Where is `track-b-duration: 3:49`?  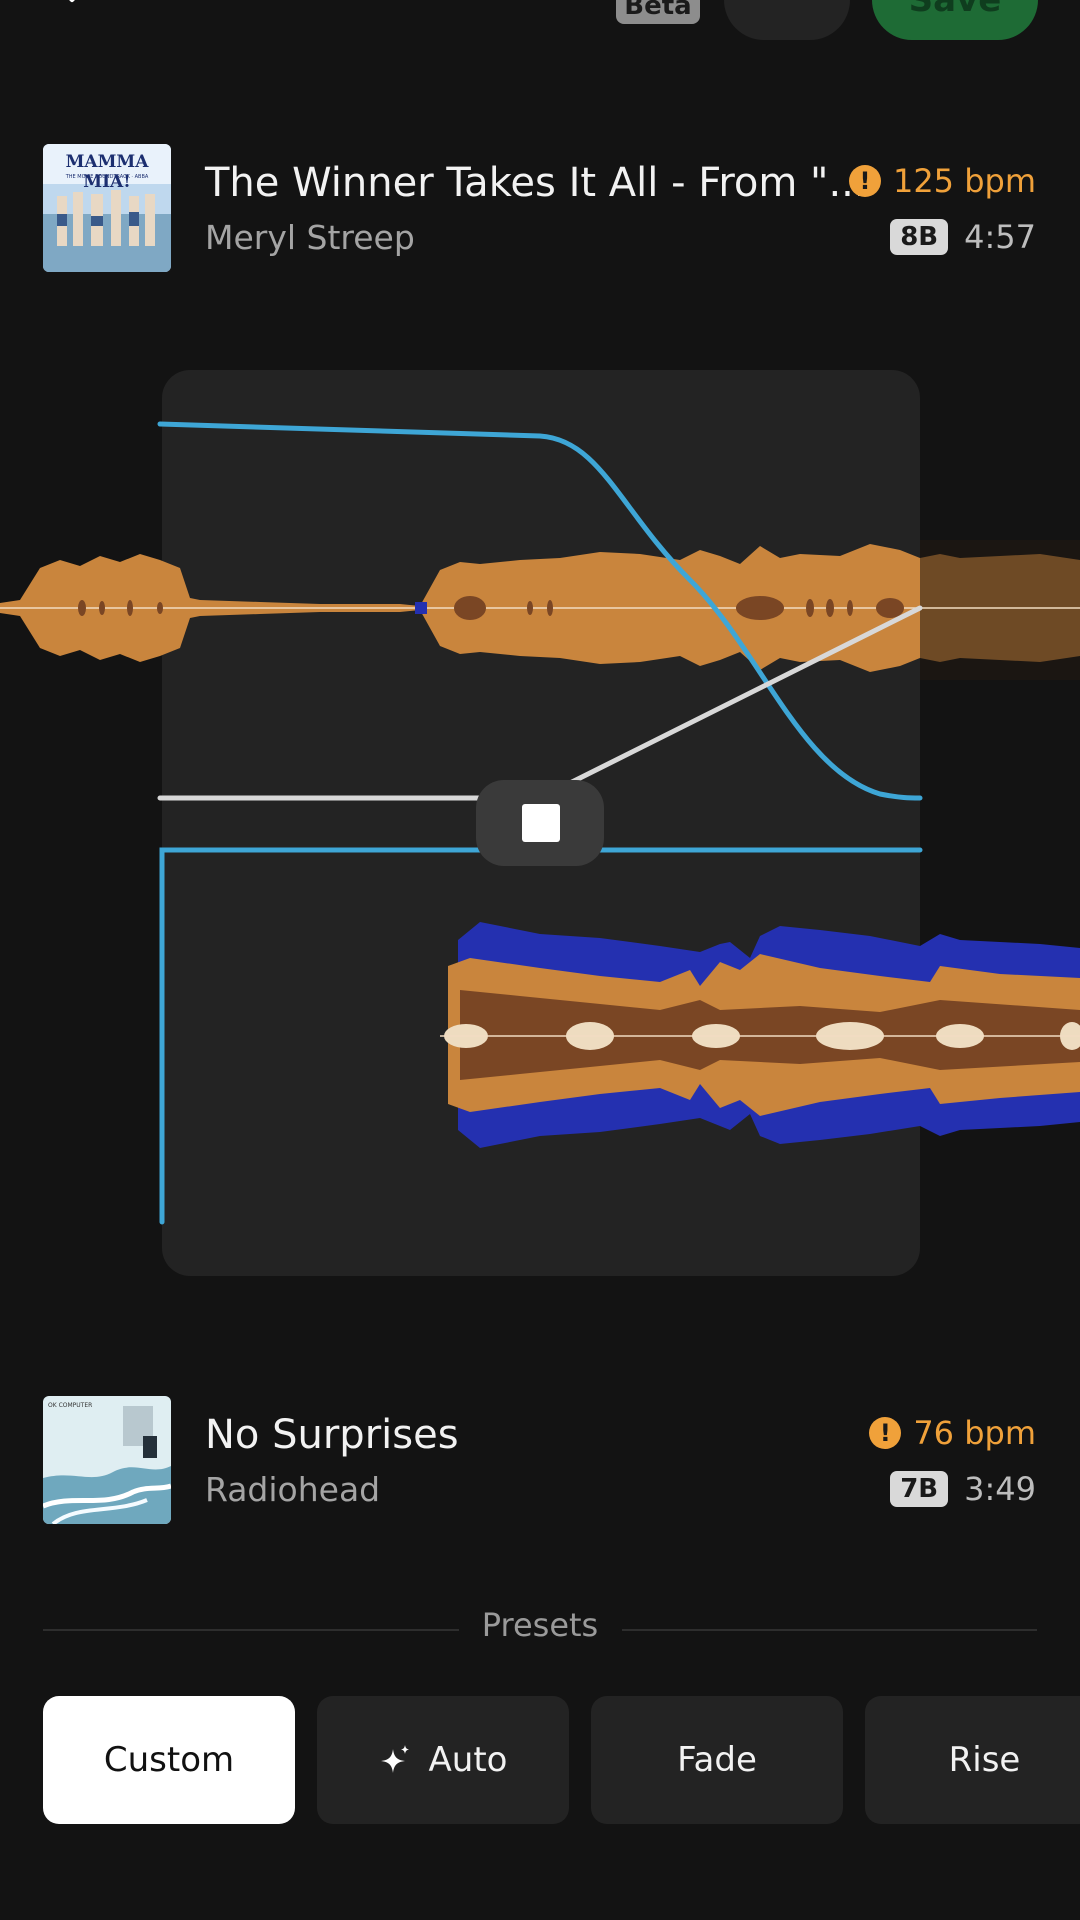
track-b-duration: 3:49 is located at coordinates (1000, 1489).